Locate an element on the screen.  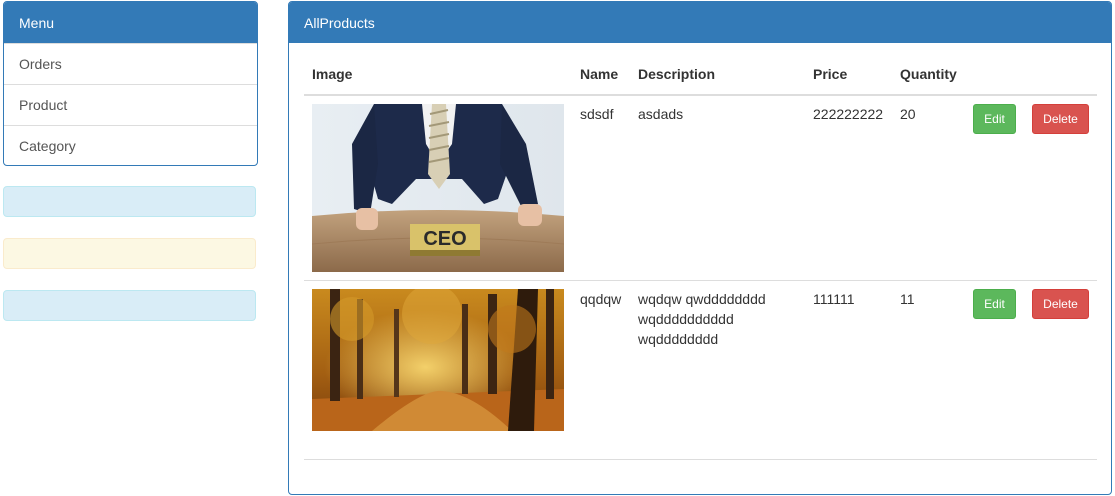
column-header-description: Description is located at coordinates (677, 74).